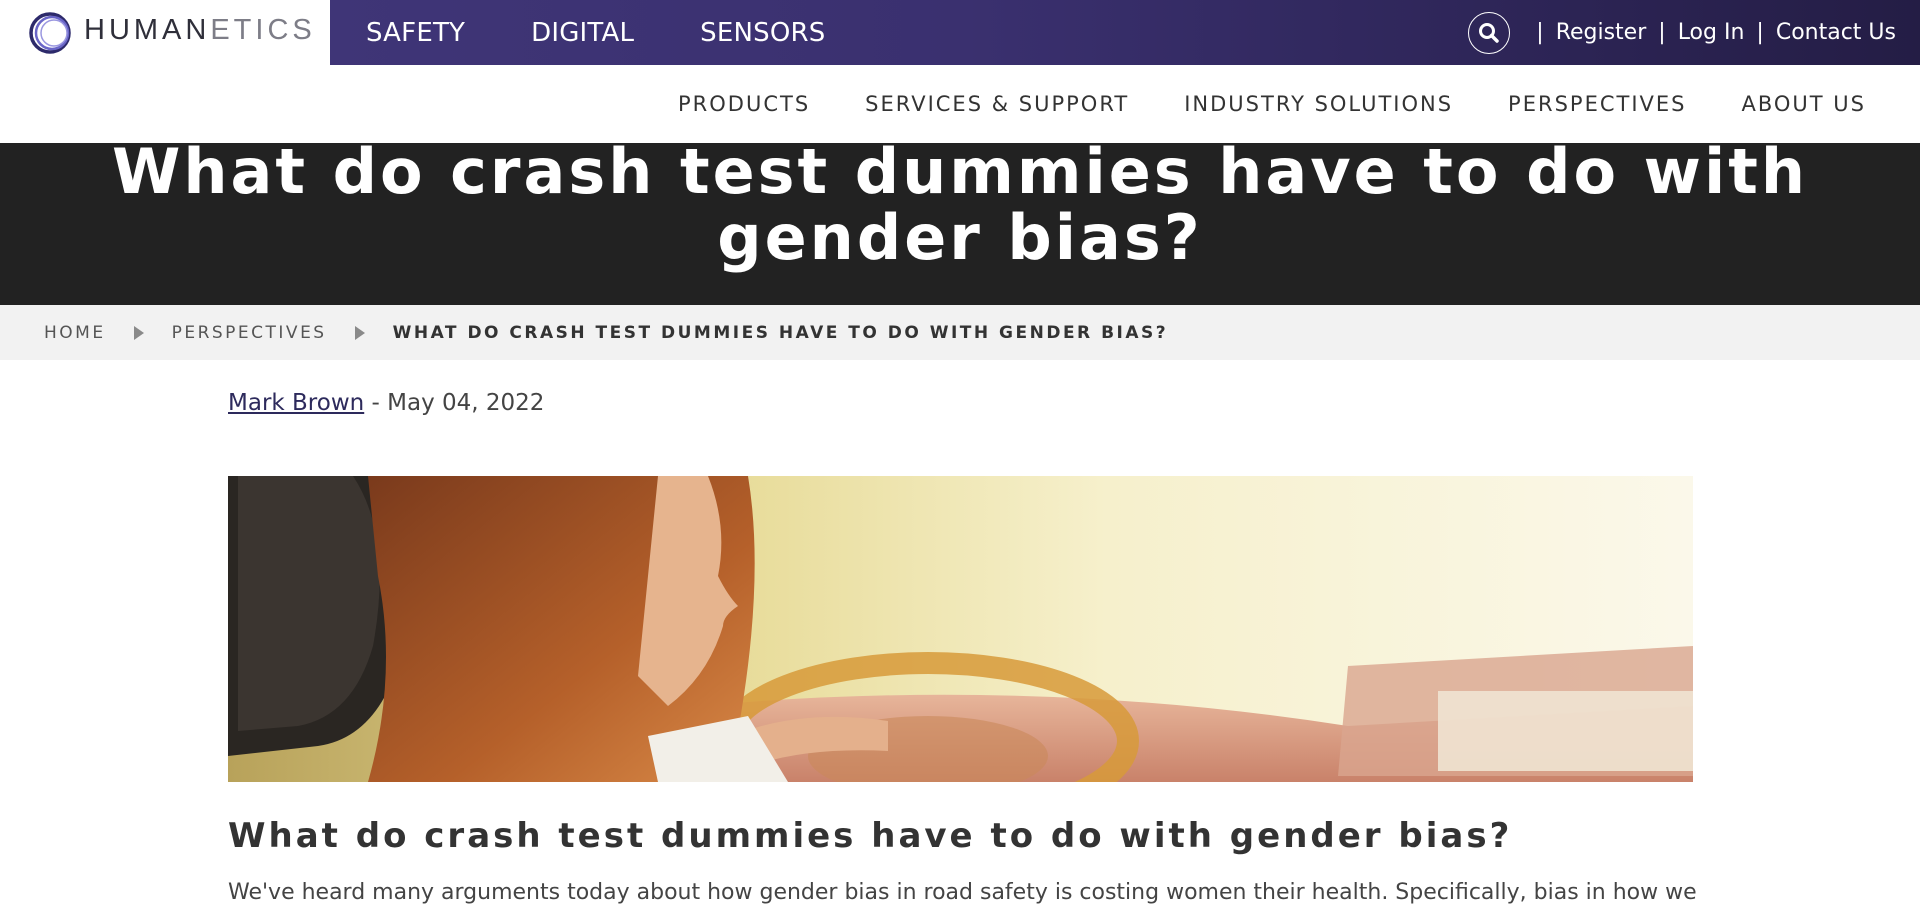 The height and width of the screenshot is (905, 1920). Describe the element at coordinates (466, 403) in the screenshot. I see `publish-date: May 04, 2022` at that location.